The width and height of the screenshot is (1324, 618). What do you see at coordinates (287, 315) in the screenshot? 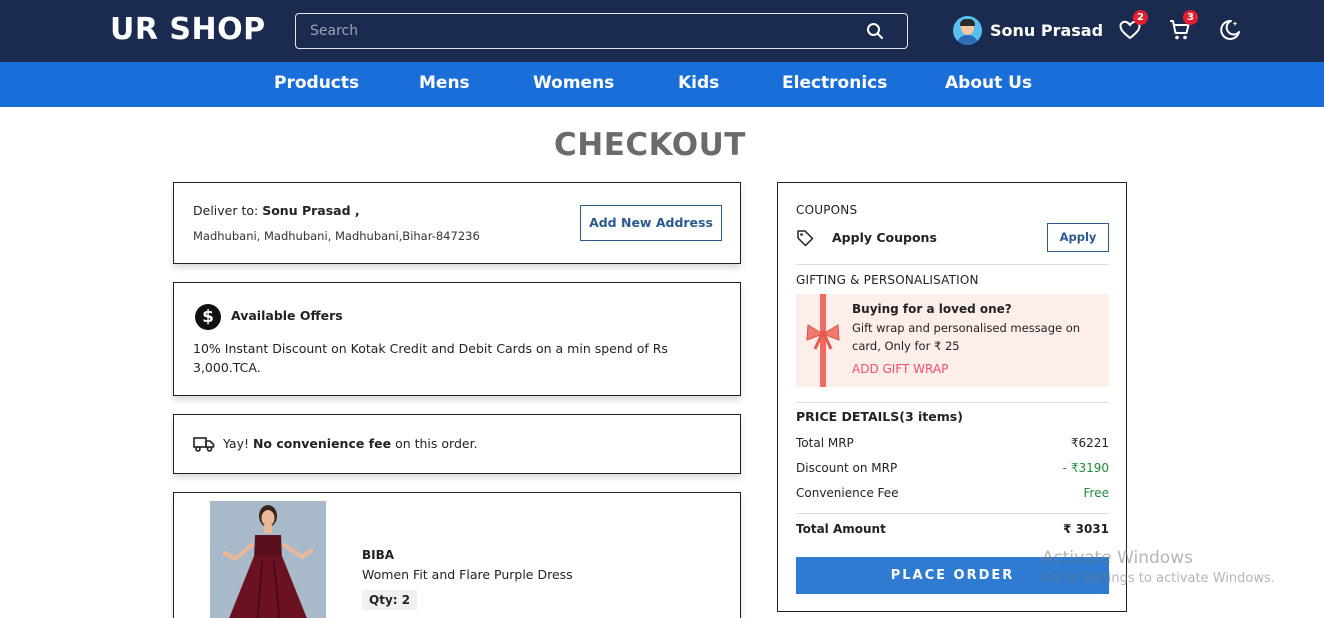
I see `offers-heading: Available Offers` at bounding box center [287, 315].